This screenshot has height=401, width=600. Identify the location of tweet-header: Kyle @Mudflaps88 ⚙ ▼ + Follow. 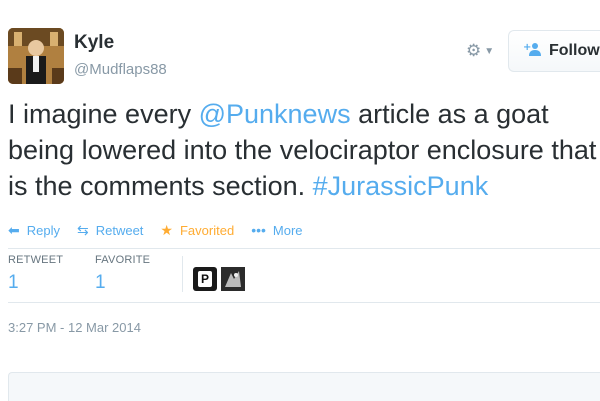
(304, 58).